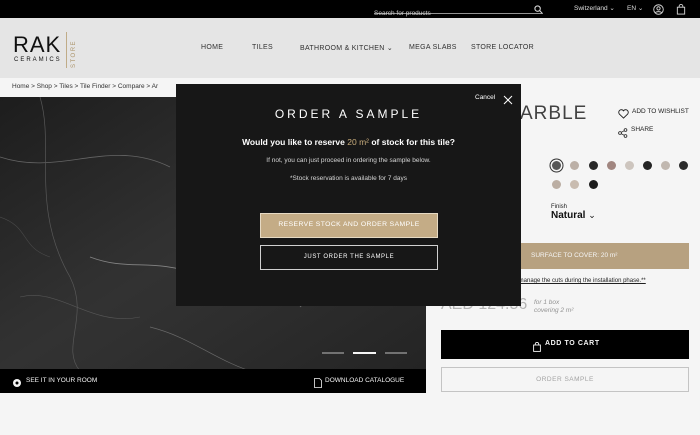  I want to click on question-pre: Would you like to reserve, so click(295, 142).